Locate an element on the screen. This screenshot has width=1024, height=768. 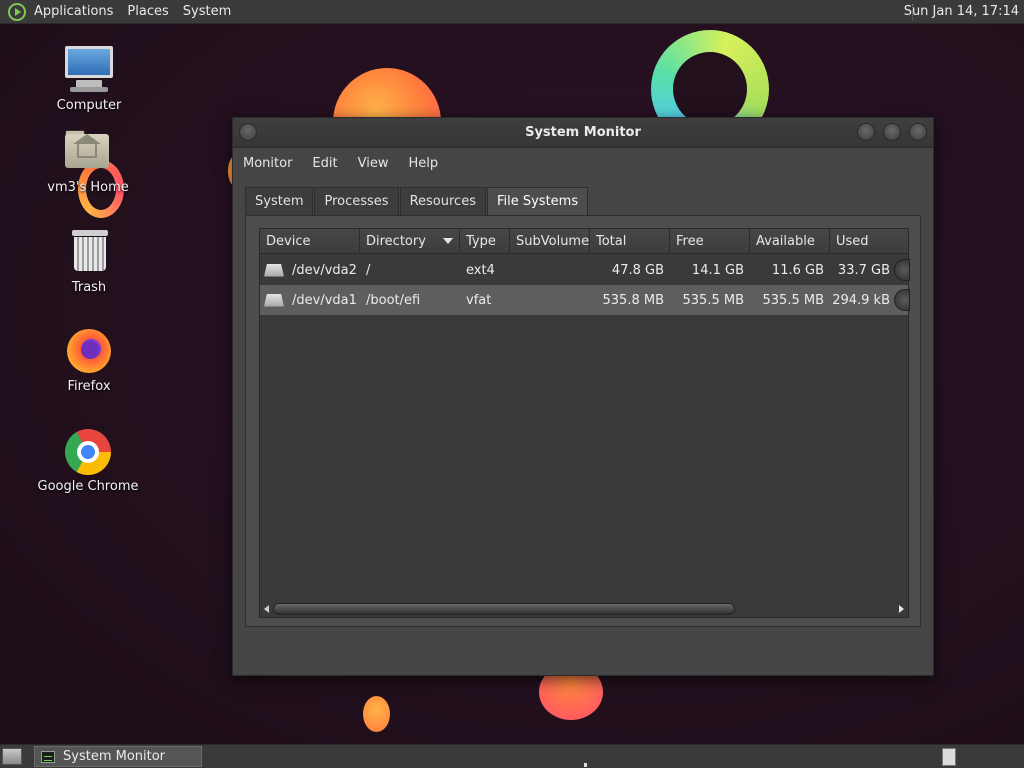
firefox-icon is located at coordinates (89, 351).